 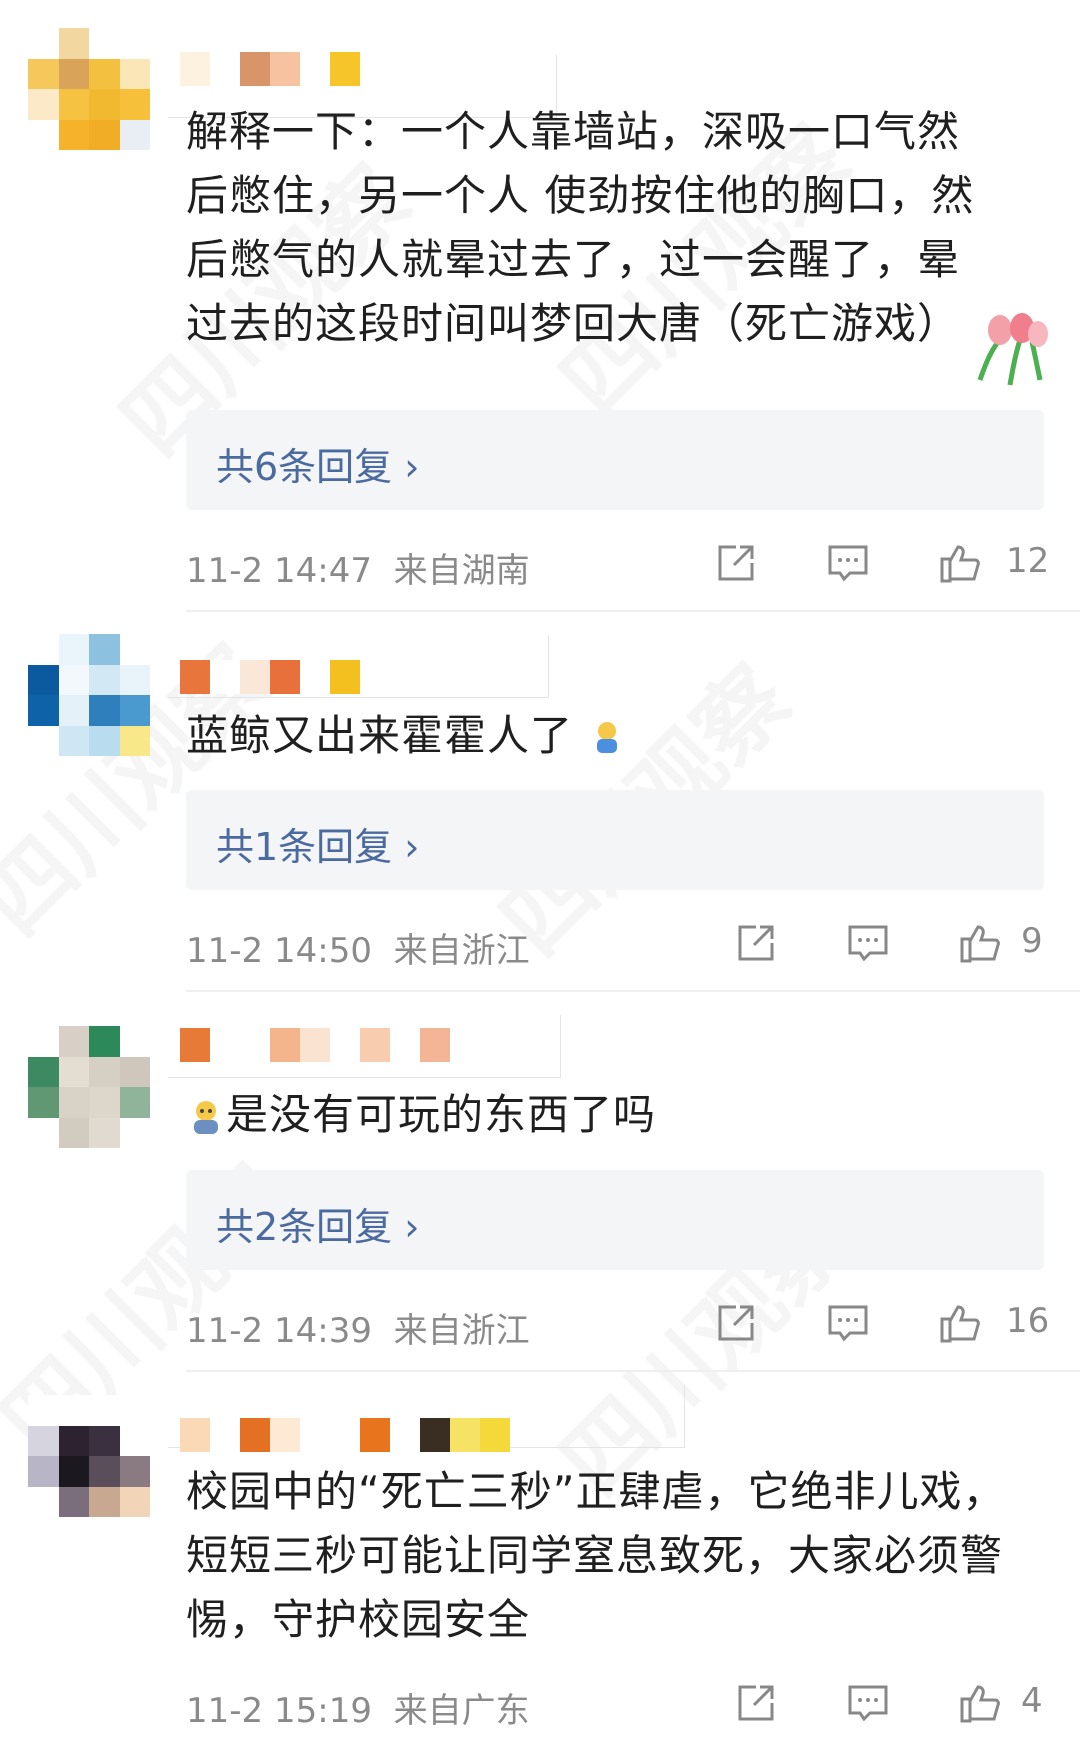 What do you see at coordinates (1028, 1321) in the screenshot?
I see `like-count: 16` at bounding box center [1028, 1321].